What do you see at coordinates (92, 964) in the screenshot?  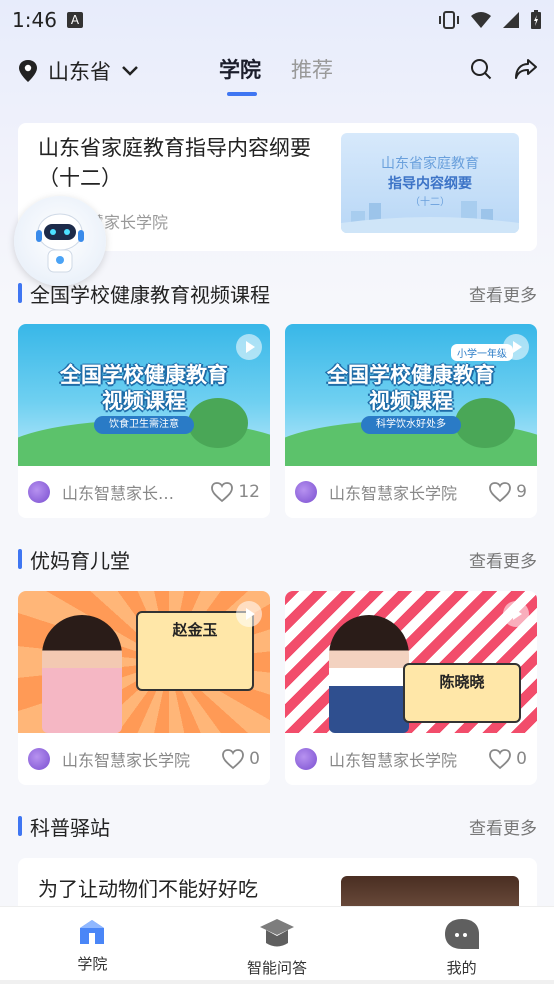 I see `nav-label: 学院` at bounding box center [92, 964].